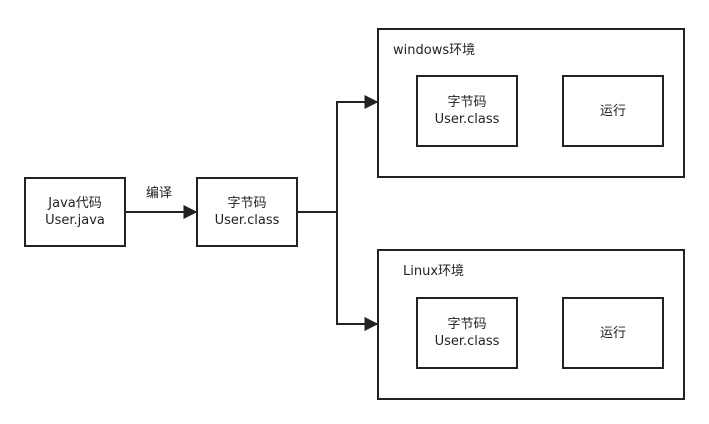 The width and height of the screenshot is (709, 424). Describe the element at coordinates (467, 333) in the screenshot. I see `linux-bytecode-box: 字节码 User.class` at that location.